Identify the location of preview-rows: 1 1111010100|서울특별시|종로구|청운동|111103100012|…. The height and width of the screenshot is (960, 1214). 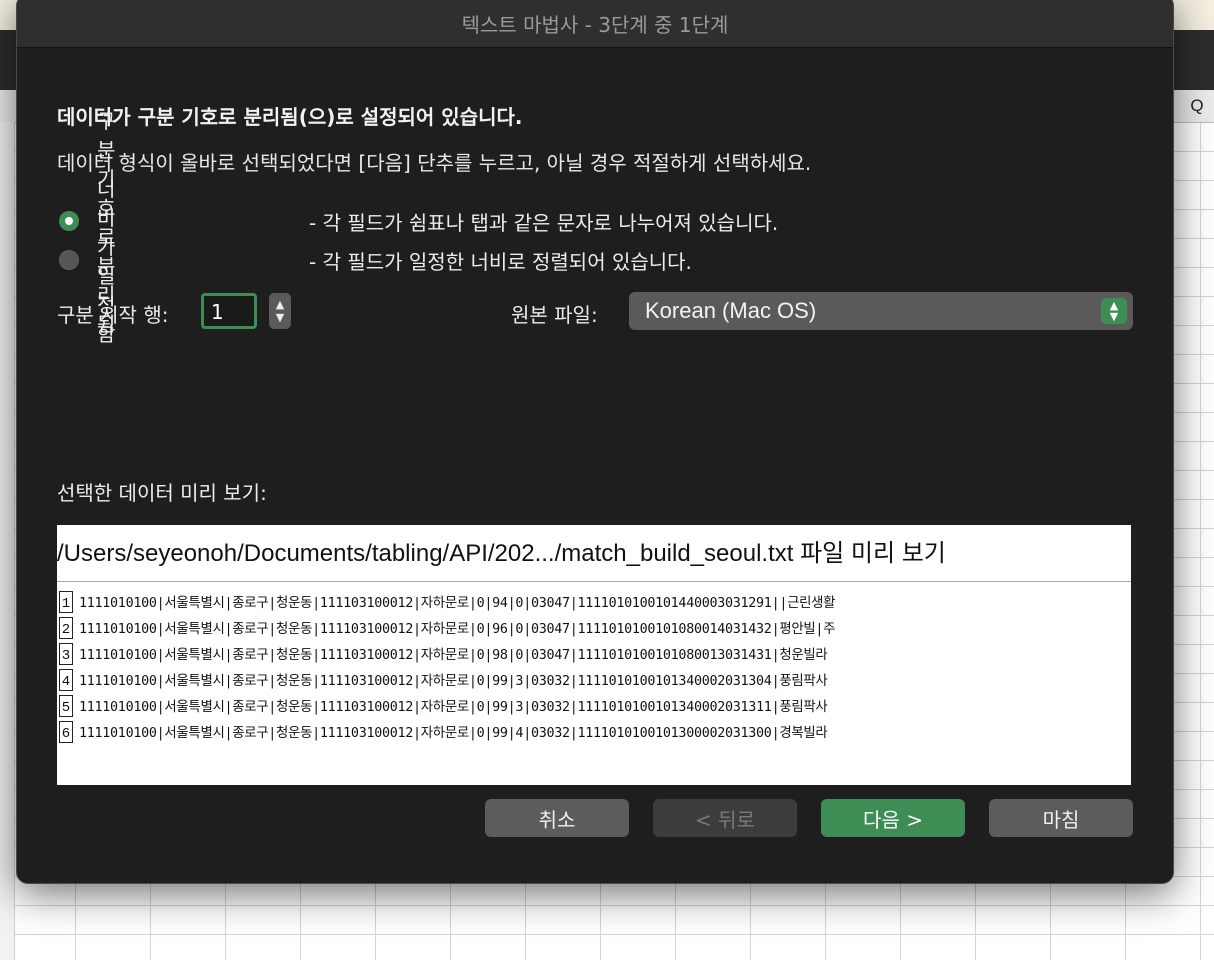
(594, 665).